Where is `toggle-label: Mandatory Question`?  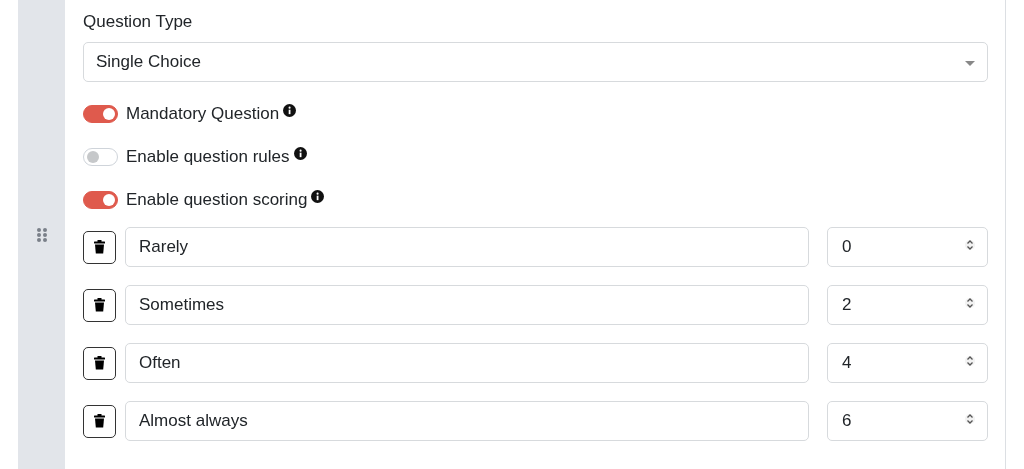
toggle-label: Mandatory Question is located at coordinates (203, 113).